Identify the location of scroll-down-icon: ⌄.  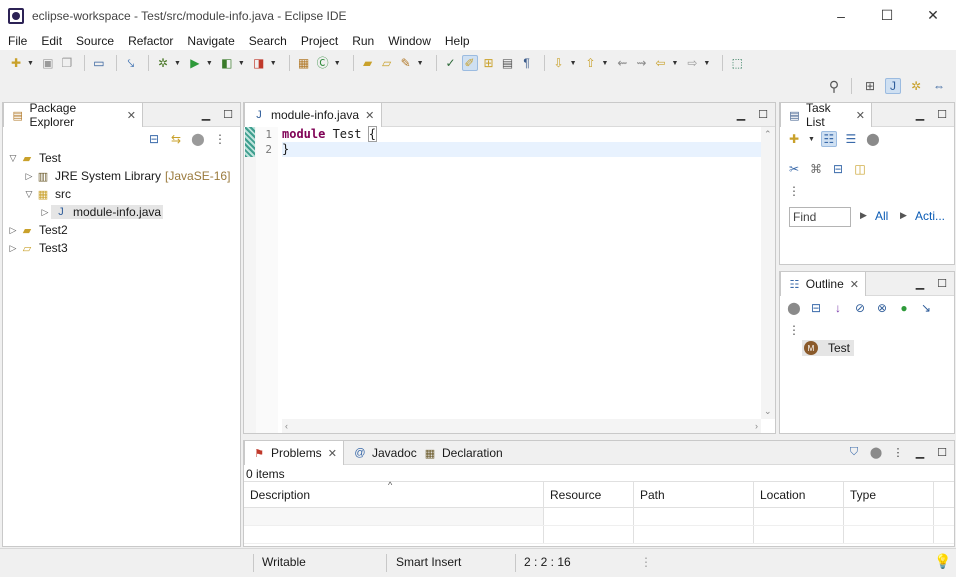
(768, 411).